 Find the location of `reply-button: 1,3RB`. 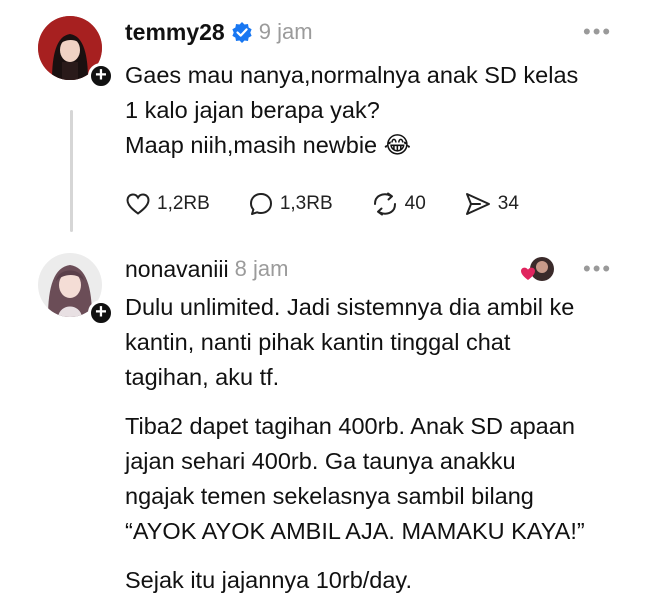

reply-button: 1,3RB is located at coordinates (290, 204).